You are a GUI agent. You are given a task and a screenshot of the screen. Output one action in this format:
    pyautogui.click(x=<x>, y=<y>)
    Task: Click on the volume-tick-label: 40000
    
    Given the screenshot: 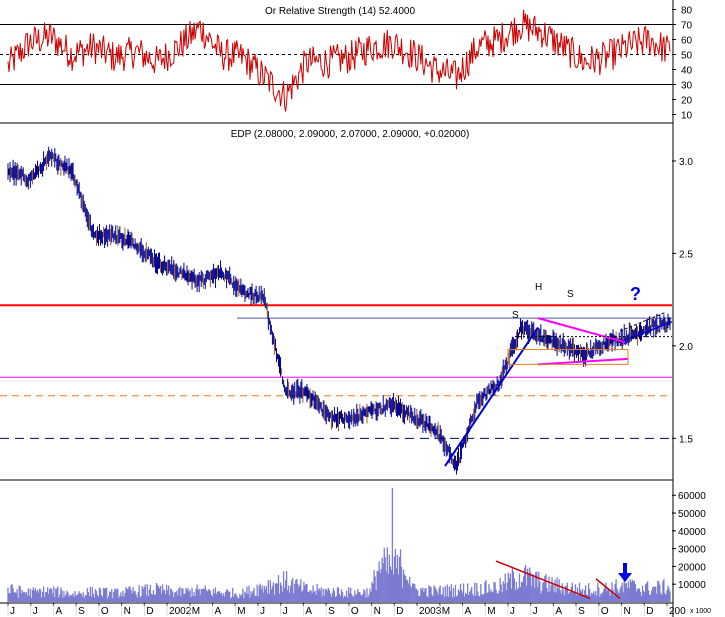 What is the action you would take?
    pyautogui.click(x=692, y=532)
    